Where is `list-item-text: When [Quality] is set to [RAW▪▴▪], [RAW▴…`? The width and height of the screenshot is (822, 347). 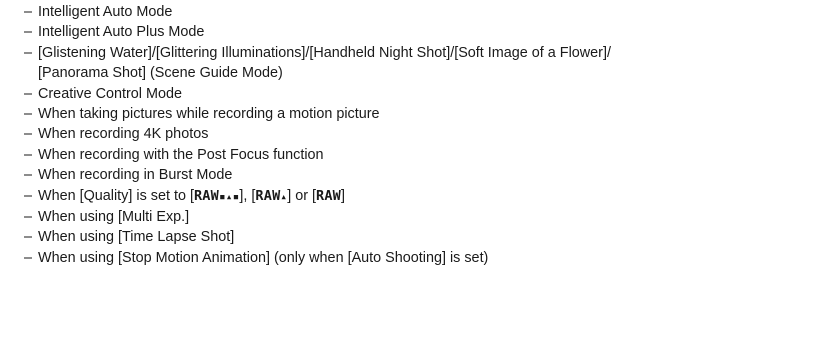 list-item-text: When [Quality] is set to [RAW▪▴▪], [RAW▴… is located at coordinates (426, 196).